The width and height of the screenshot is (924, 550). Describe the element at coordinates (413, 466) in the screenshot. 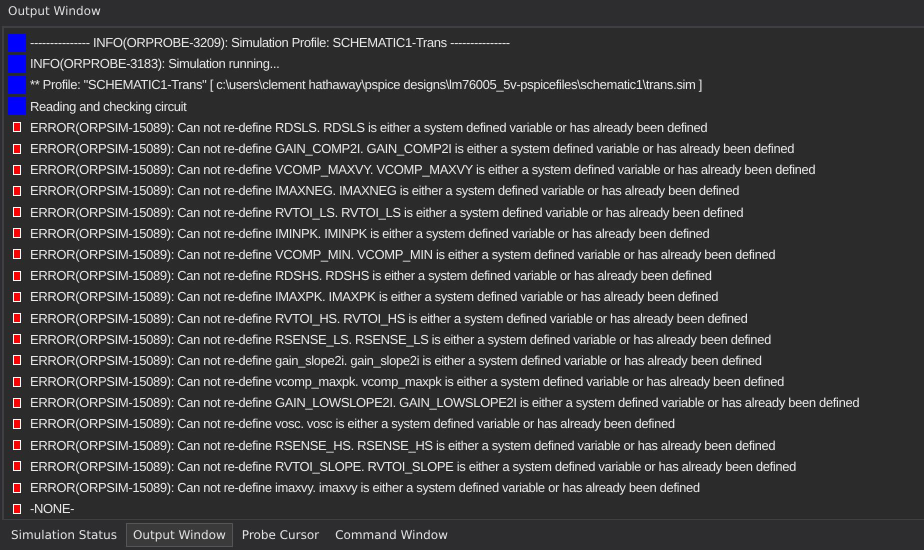

I see `log-line: ERROR(ORPSIM-15089): Can not re-define RVTOI_SLOPE. RVTOI_SLOPE is either a system defined variable or has already been defined` at that location.